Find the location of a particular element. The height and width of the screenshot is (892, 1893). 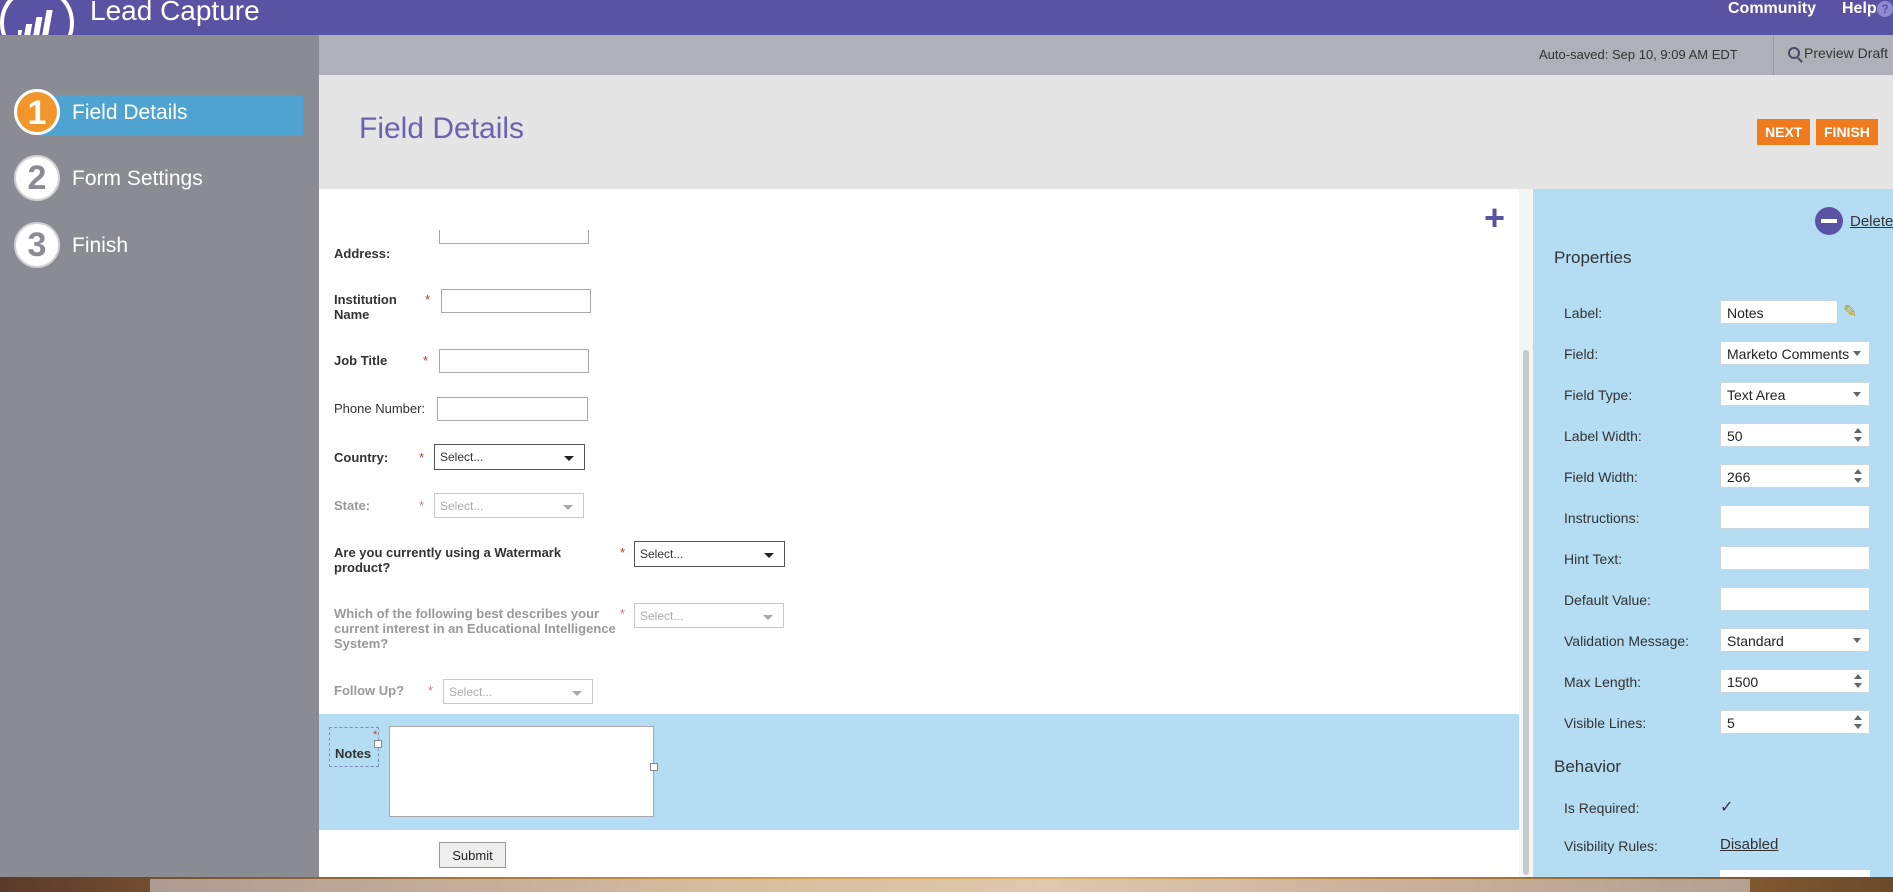

top-header is located at coordinates (946, 17).